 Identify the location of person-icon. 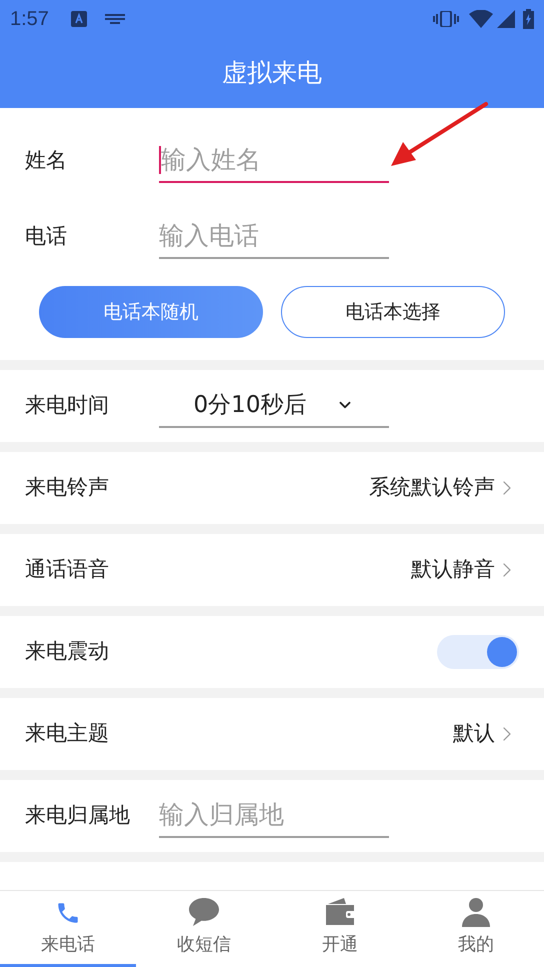
(476, 912).